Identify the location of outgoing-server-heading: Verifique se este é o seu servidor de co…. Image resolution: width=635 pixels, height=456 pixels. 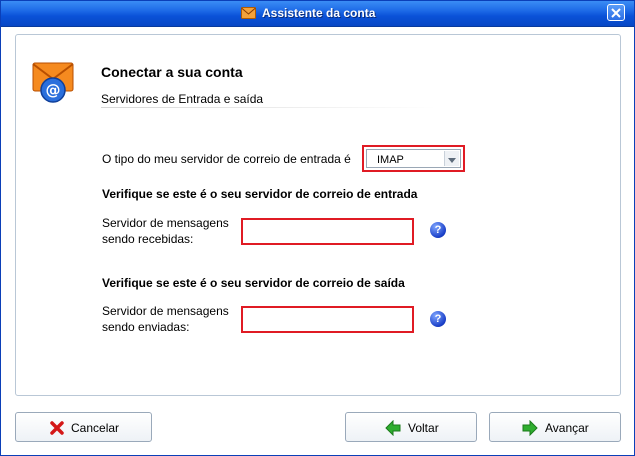
(253, 283).